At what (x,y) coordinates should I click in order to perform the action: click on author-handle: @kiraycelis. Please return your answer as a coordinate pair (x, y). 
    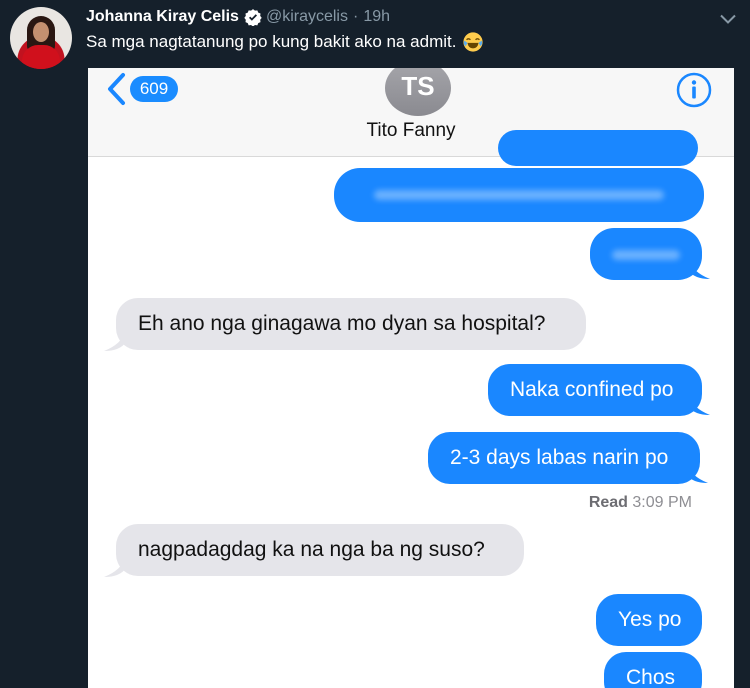
    Looking at the image, I should click on (307, 17).